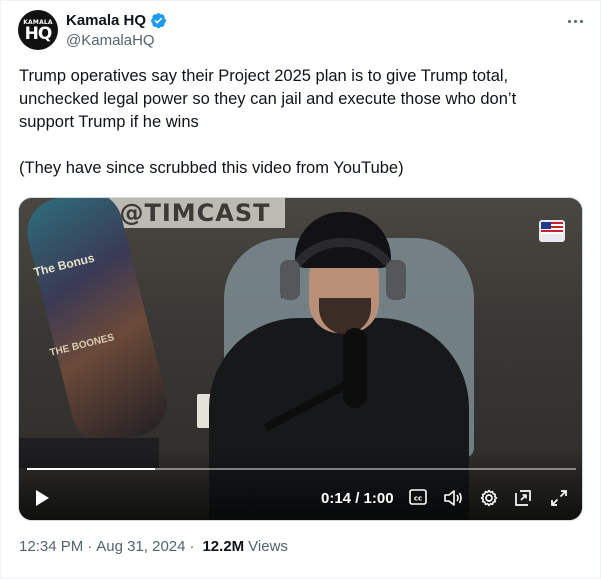  Describe the element at coordinates (91, 469) in the screenshot. I see `video-progress-fill` at that location.